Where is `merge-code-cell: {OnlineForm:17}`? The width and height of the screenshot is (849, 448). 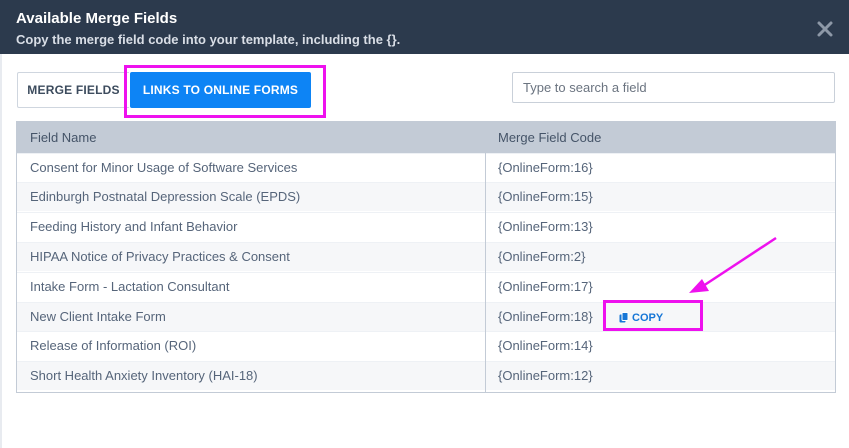 merge-code-cell: {OnlineForm:17} is located at coordinates (545, 286).